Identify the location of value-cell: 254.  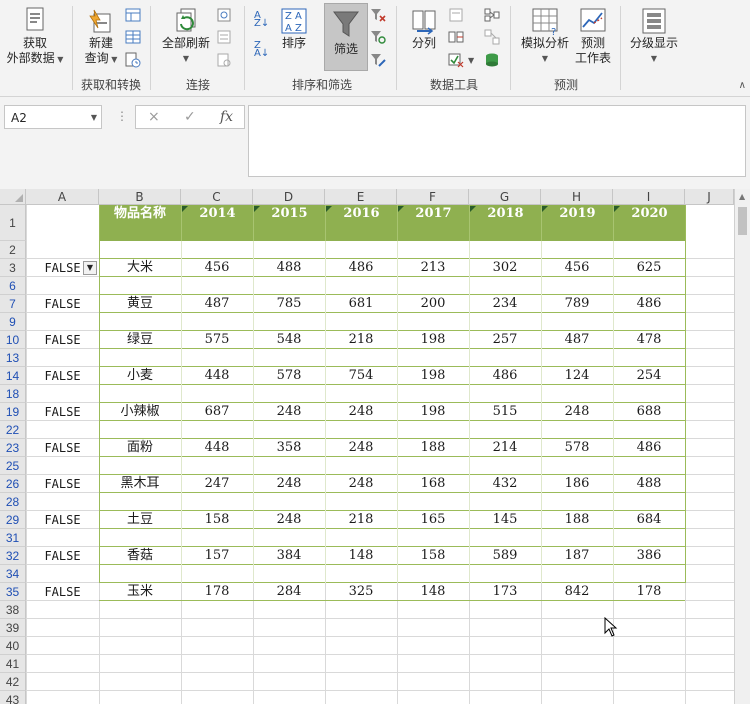
(649, 376).